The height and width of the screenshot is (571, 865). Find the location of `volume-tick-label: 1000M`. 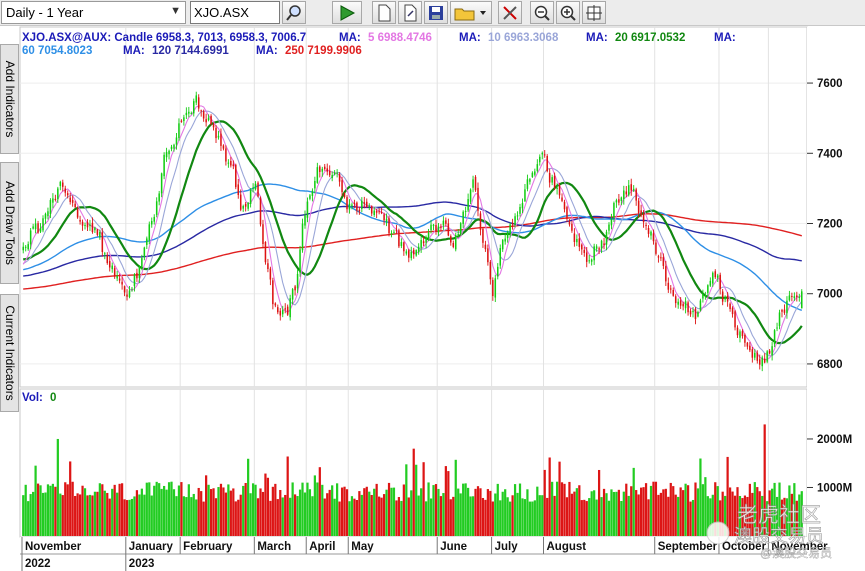

volume-tick-label: 1000M is located at coordinates (834, 488).